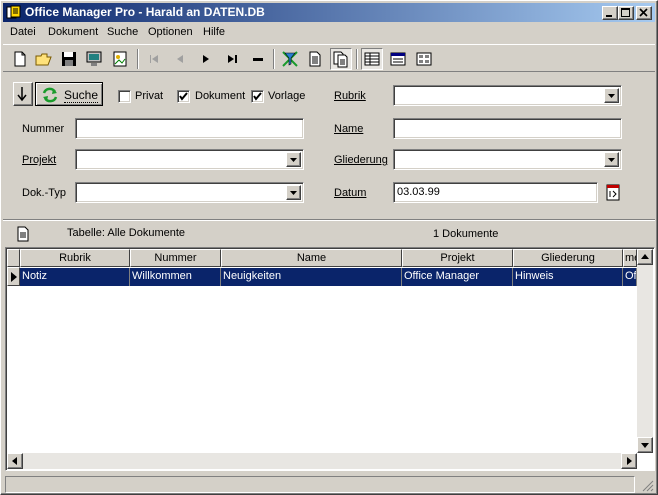  I want to click on filter-icon, so click(290, 59).